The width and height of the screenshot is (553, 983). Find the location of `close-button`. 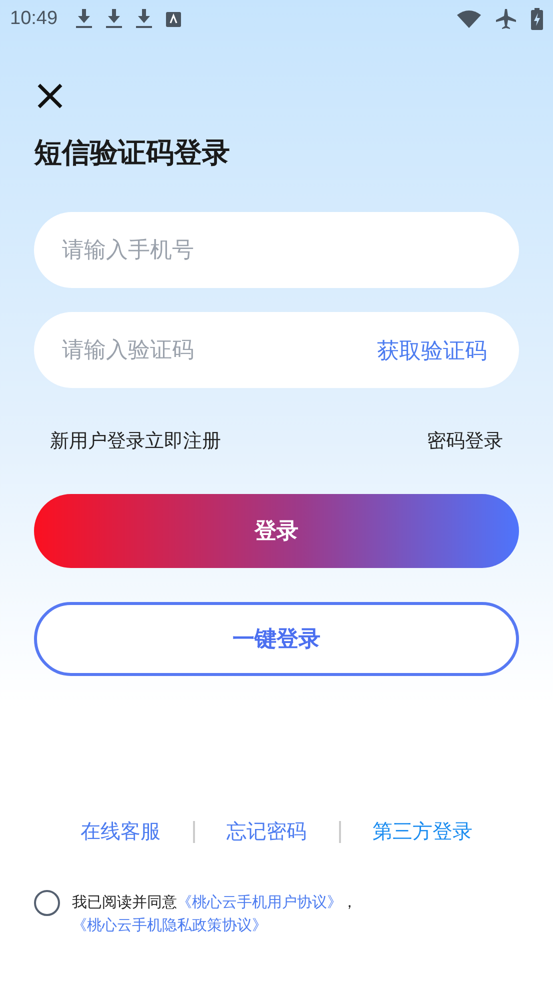

close-button is located at coordinates (50, 96).